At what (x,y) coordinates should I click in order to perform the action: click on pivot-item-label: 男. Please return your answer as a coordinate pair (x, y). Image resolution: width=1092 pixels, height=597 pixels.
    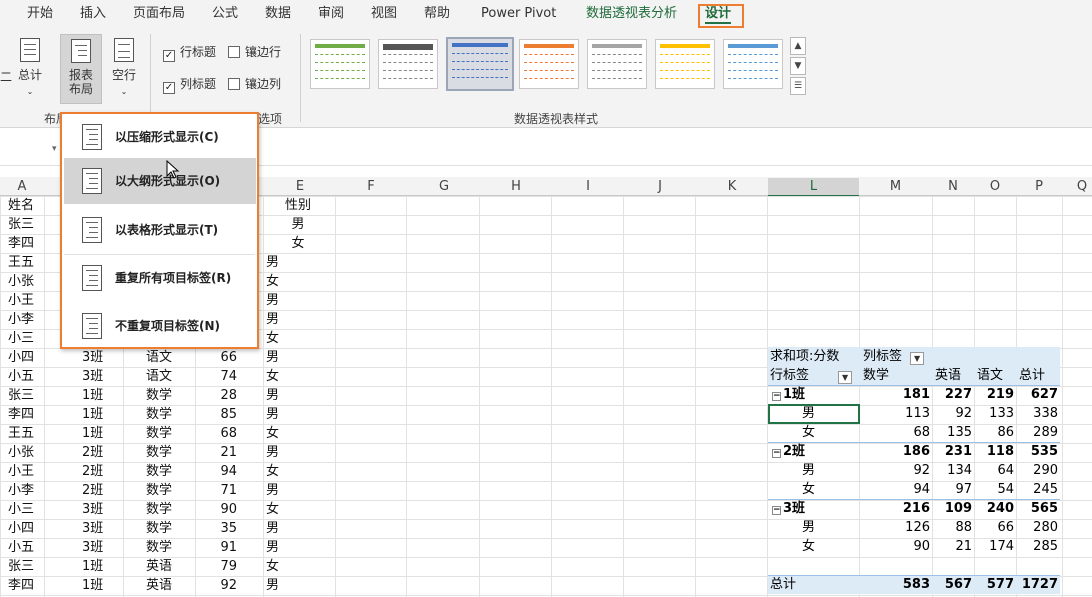
    Looking at the image, I should click on (808, 470).